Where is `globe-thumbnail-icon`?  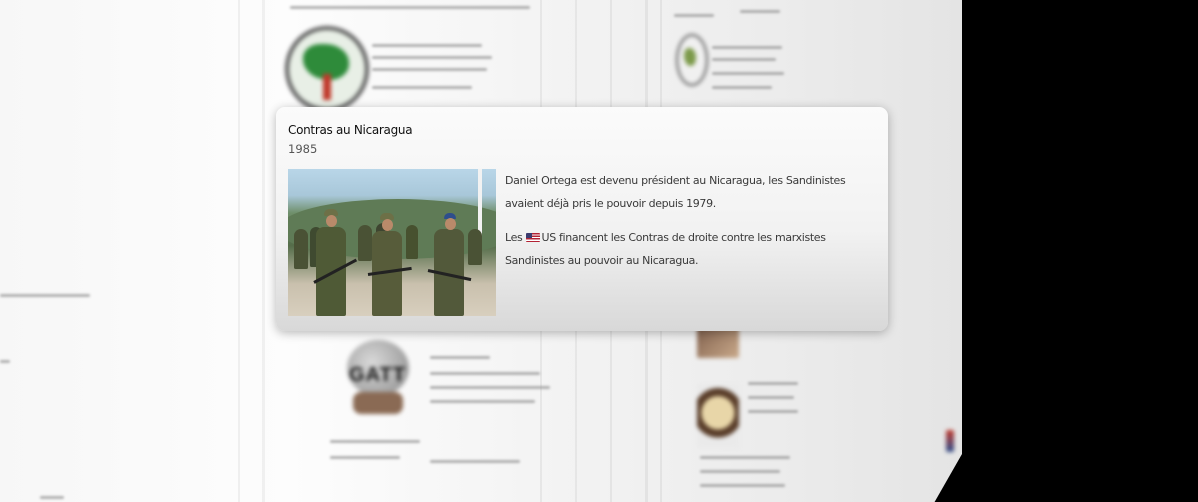 globe-thumbnail-icon is located at coordinates (692, 60).